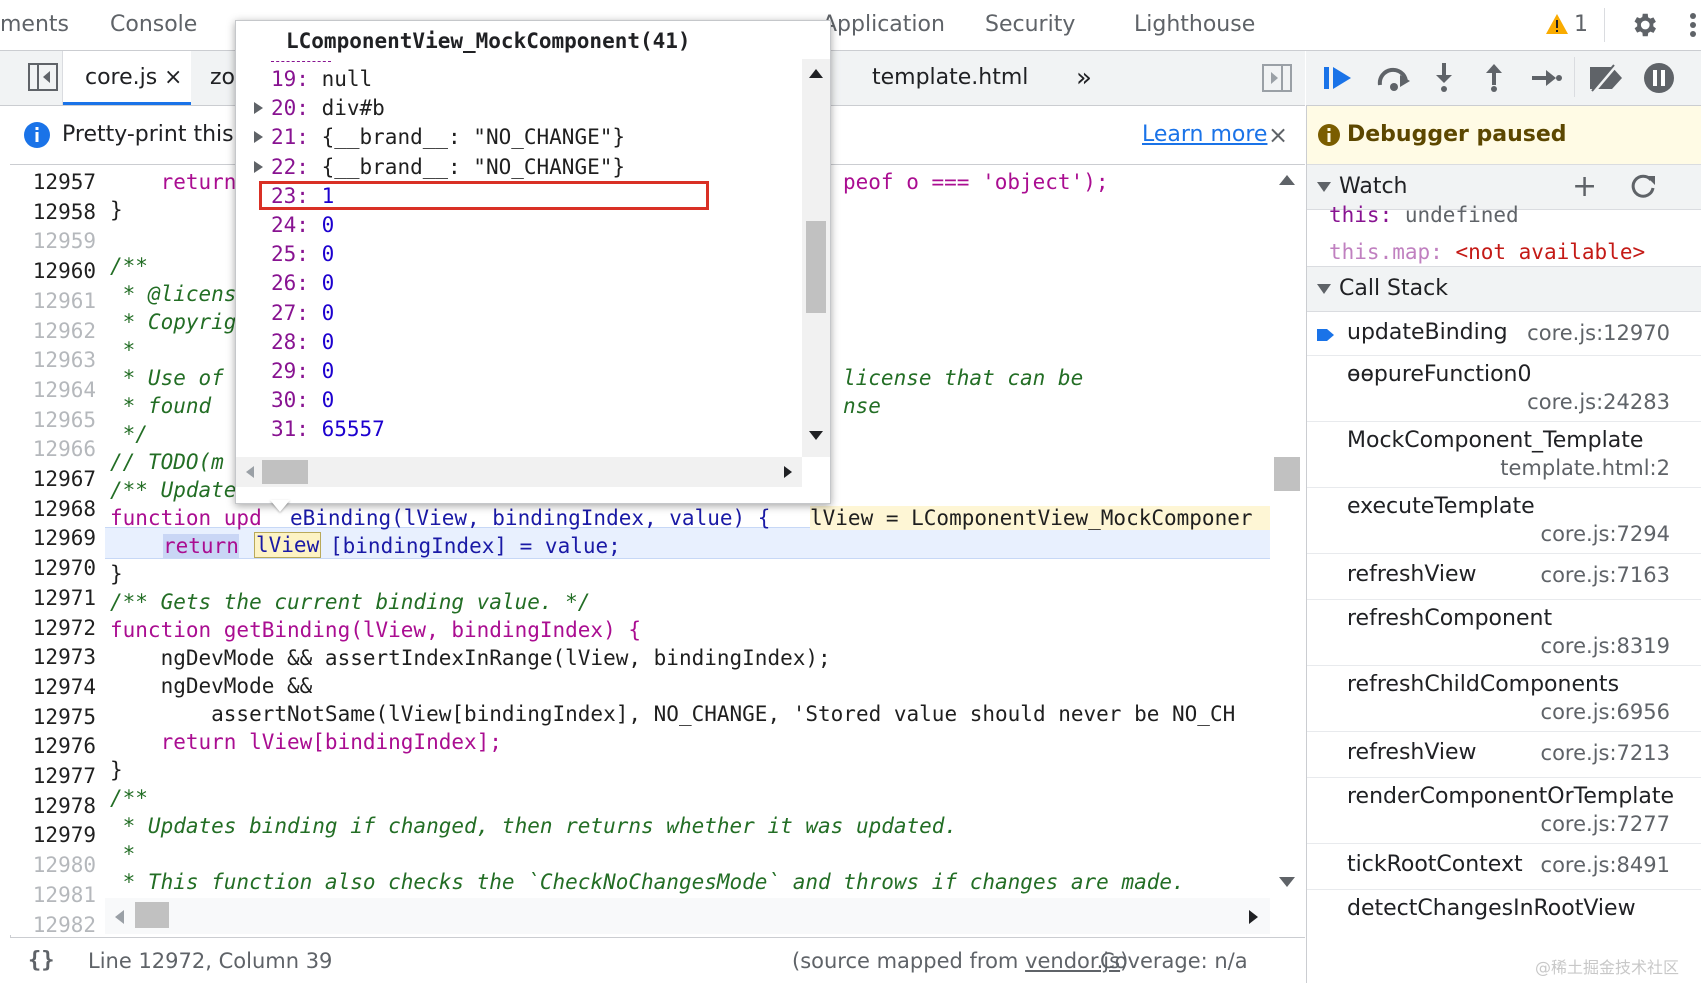  Describe the element at coordinates (53, 687) in the screenshot. I see `line-number: 12974` at that location.